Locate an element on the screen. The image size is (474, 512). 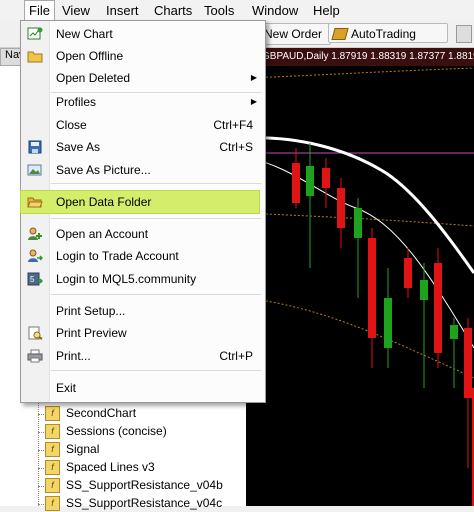
menu-item-login-mql5: 5 Login to MQL5.community is located at coordinates (143, 279).